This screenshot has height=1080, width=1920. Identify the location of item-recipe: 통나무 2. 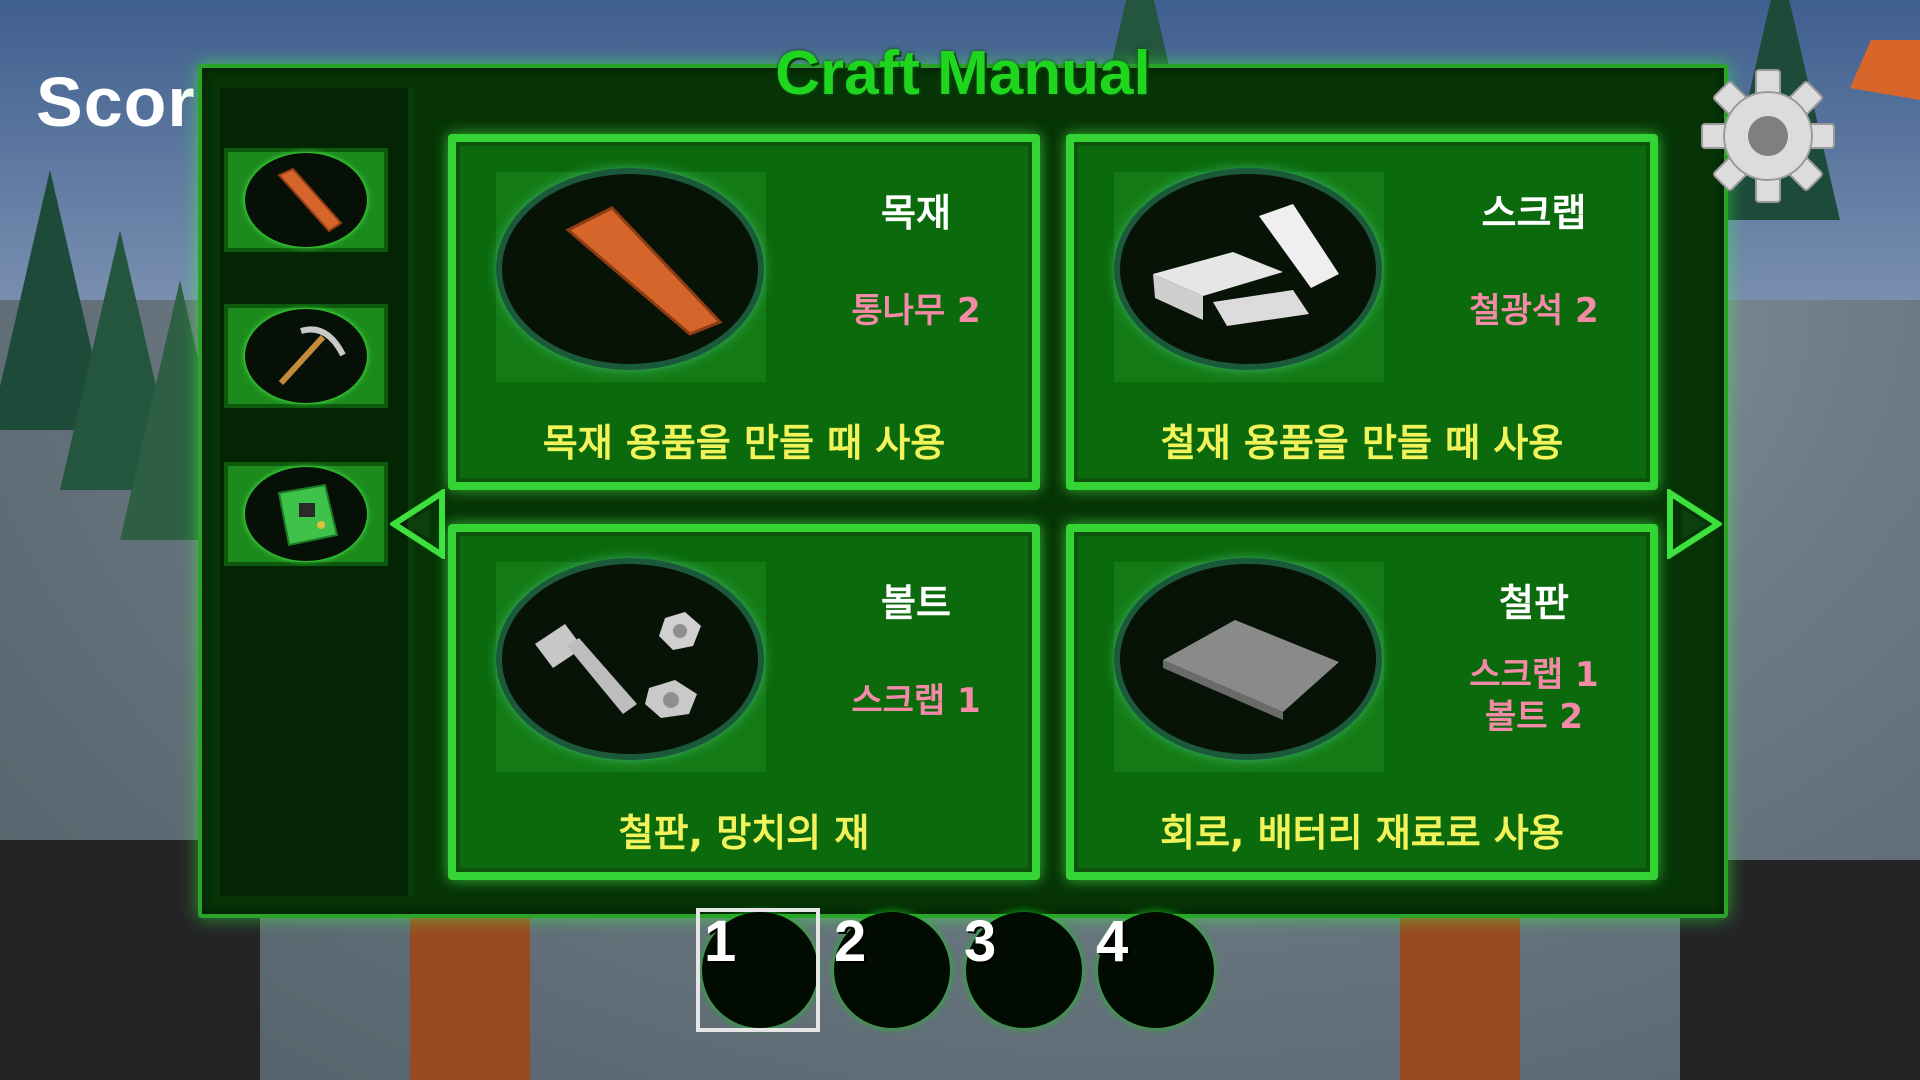
(916, 311).